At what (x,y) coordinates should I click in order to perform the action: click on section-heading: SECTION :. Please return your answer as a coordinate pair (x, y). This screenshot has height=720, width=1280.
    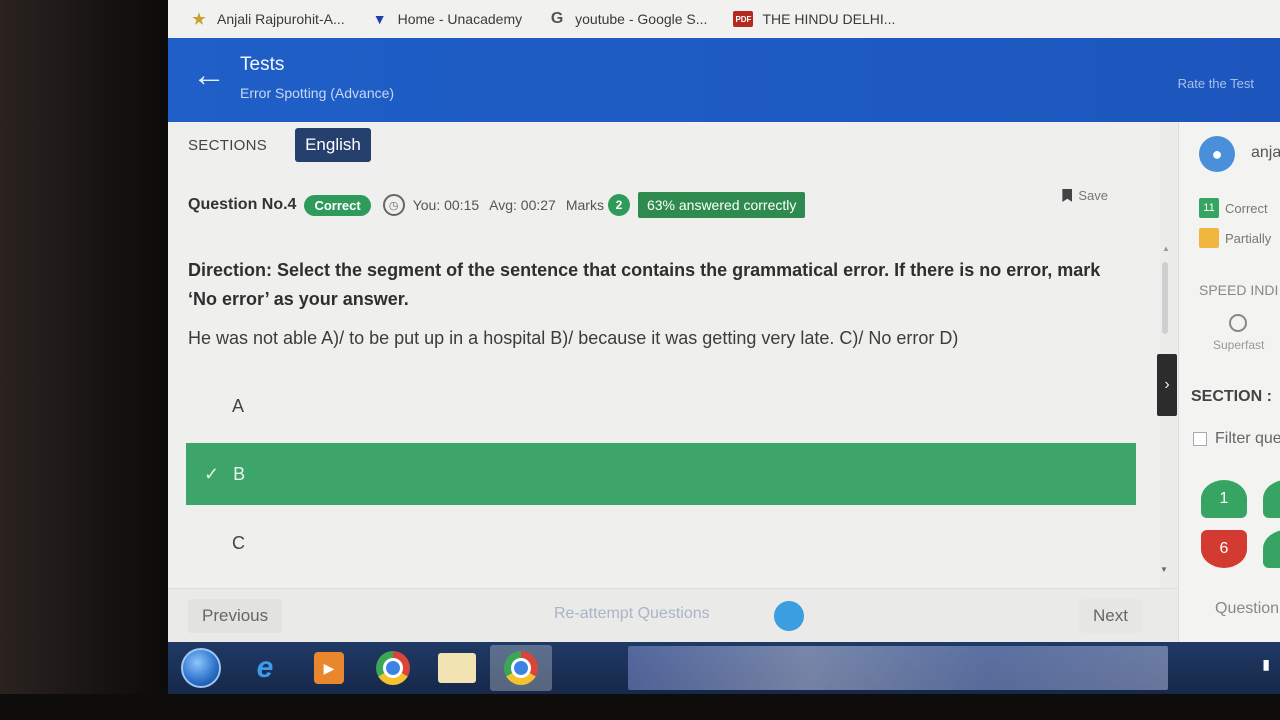
    Looking at the image, I should click on (1231, 396).